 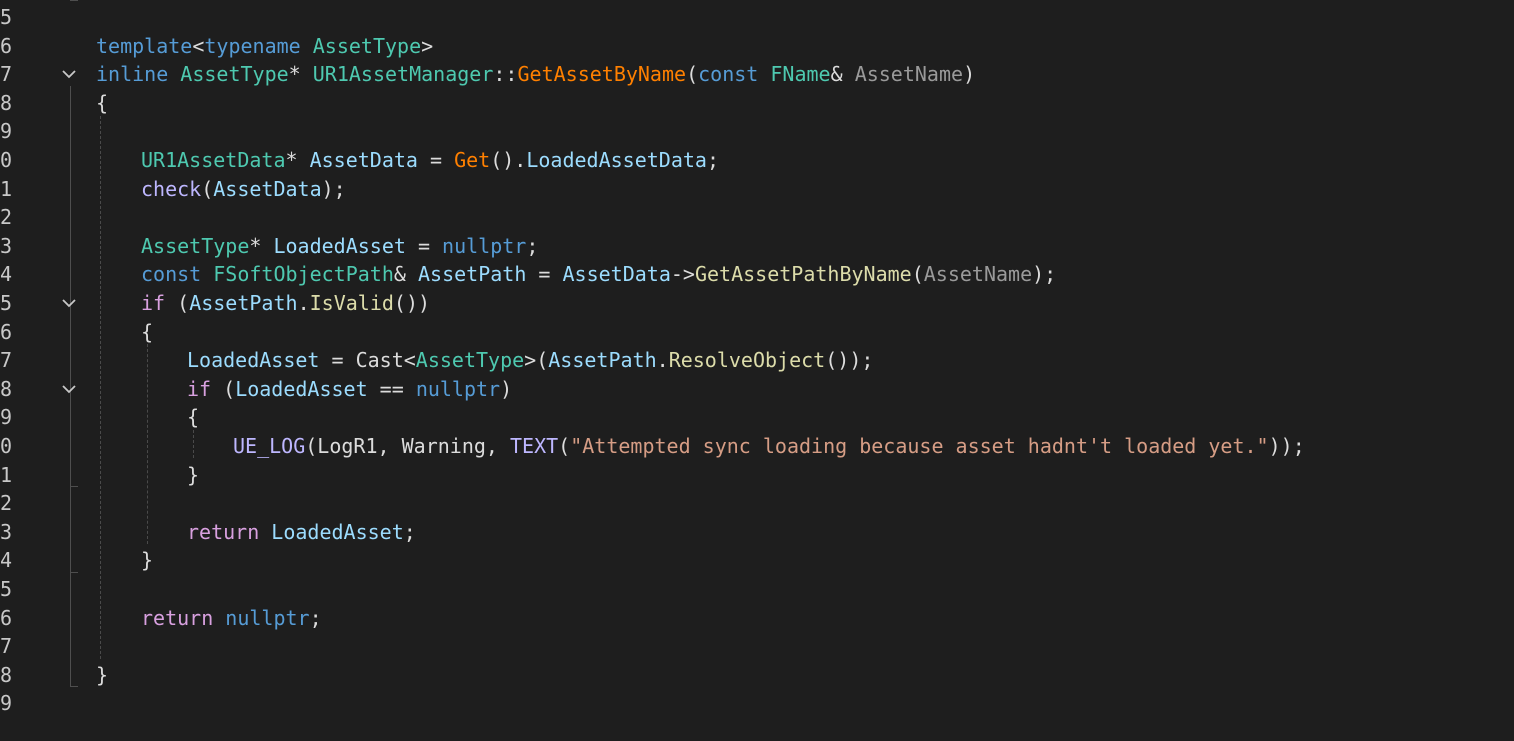 I want to click on line-number: 8, so click(x=6, y=674).